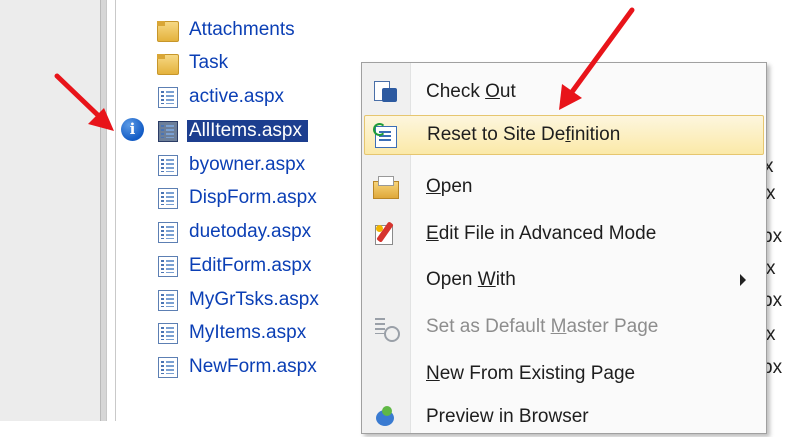 Image resolution: width=797 pixels, height=437 pixels. I want to click on tree-item-dispform: DispForm.aspx, so click(236, 198).